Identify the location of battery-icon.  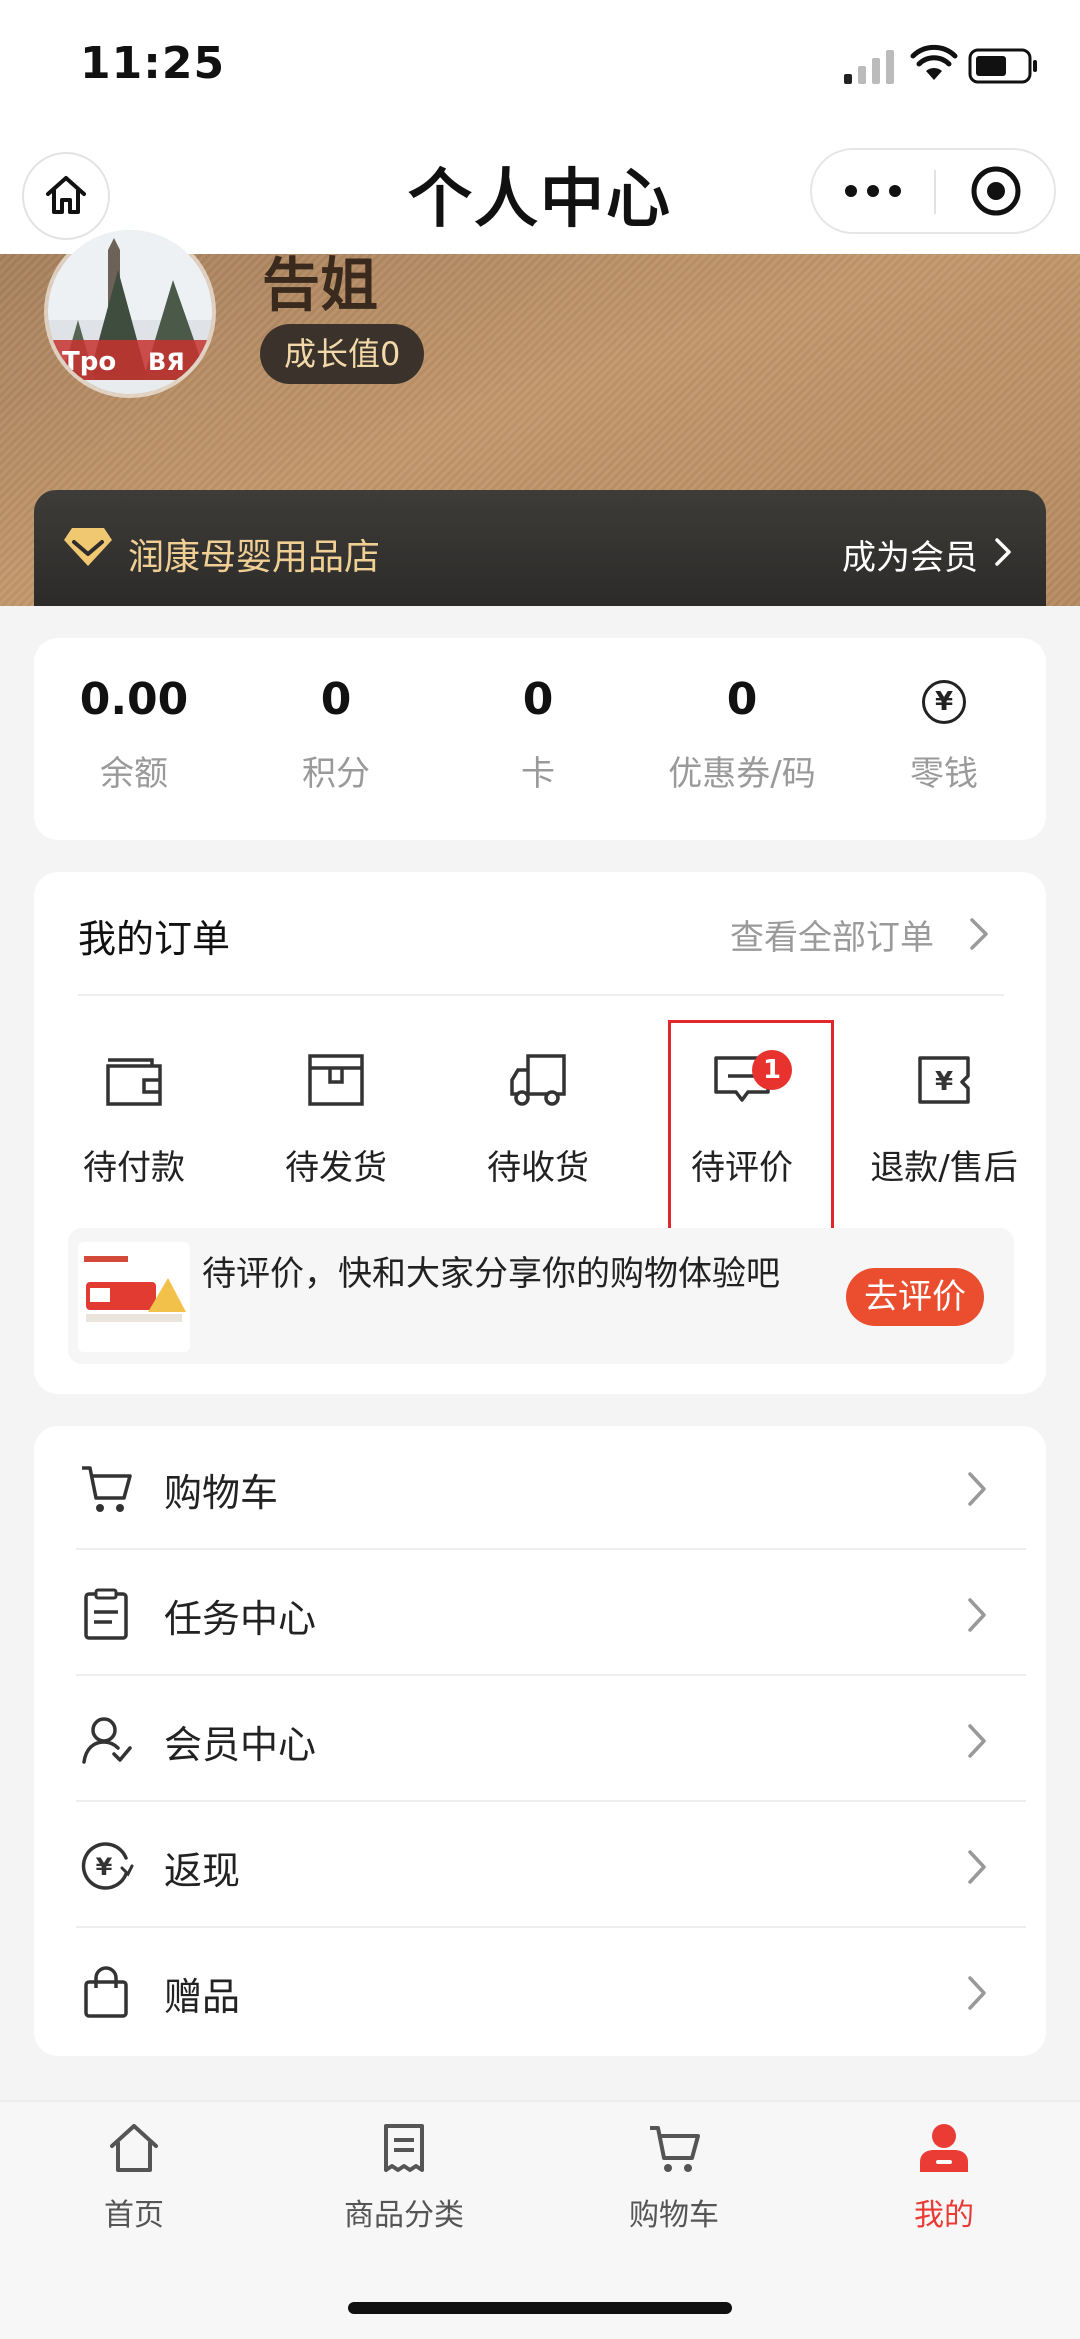
(1002, 66).